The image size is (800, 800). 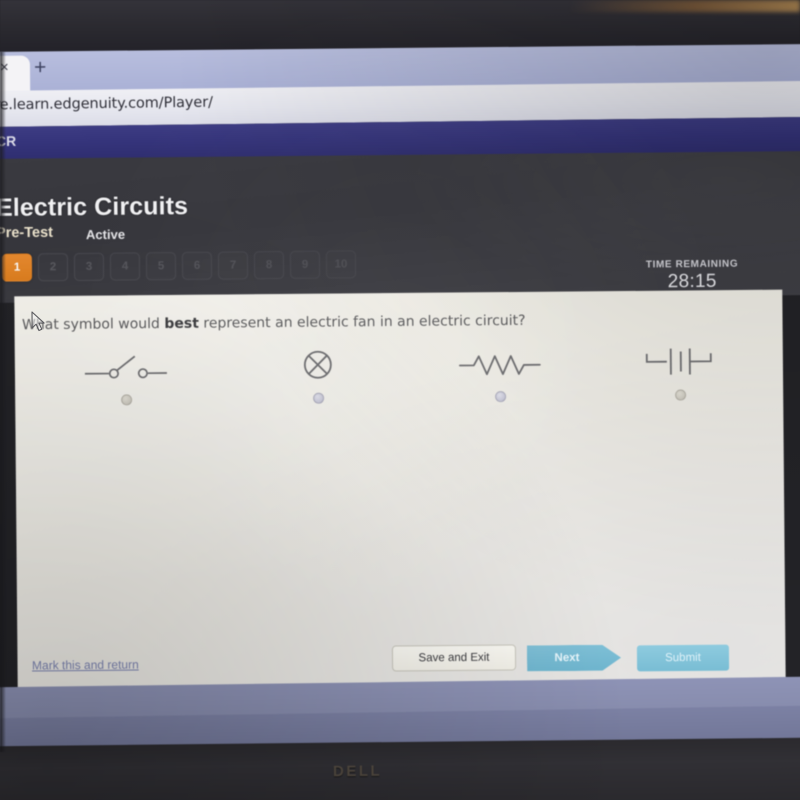 I want to click on radio-button-a, so click(x=126, y=400).